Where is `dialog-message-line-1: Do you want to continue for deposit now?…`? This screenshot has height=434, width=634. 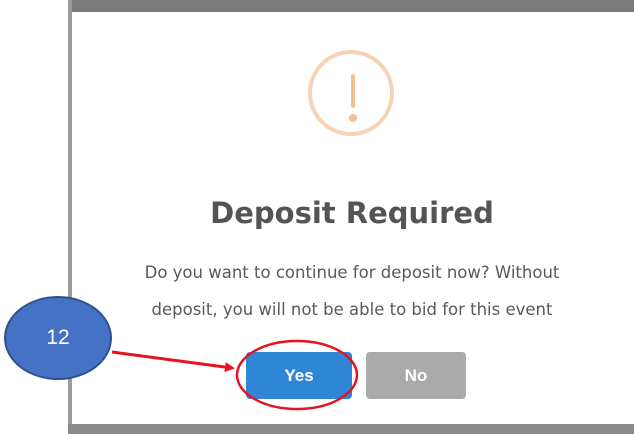
dialog-message-line-1: Do you want to continue for deposit now?… is located at coordinates (352, 272).